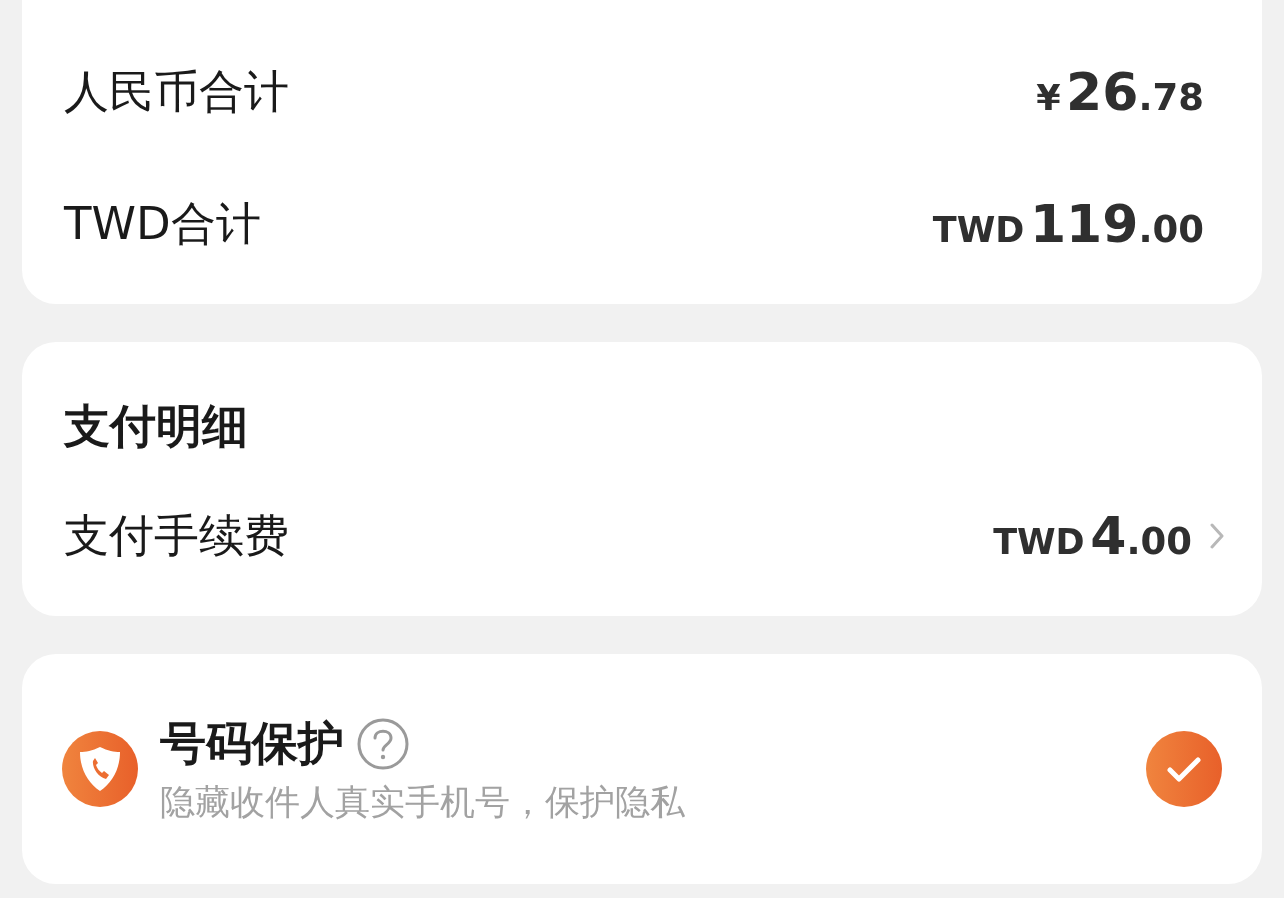  I want to click on section-title: 号码保护, so click(252, 743).